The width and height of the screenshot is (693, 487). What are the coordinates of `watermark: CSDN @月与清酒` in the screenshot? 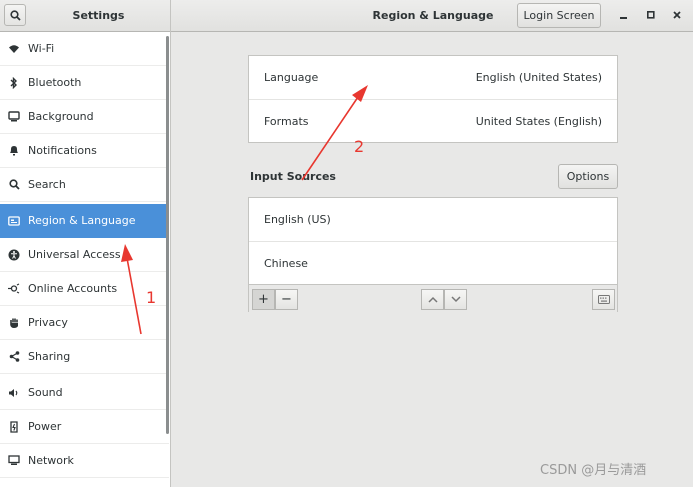 It's located at (593, 470).